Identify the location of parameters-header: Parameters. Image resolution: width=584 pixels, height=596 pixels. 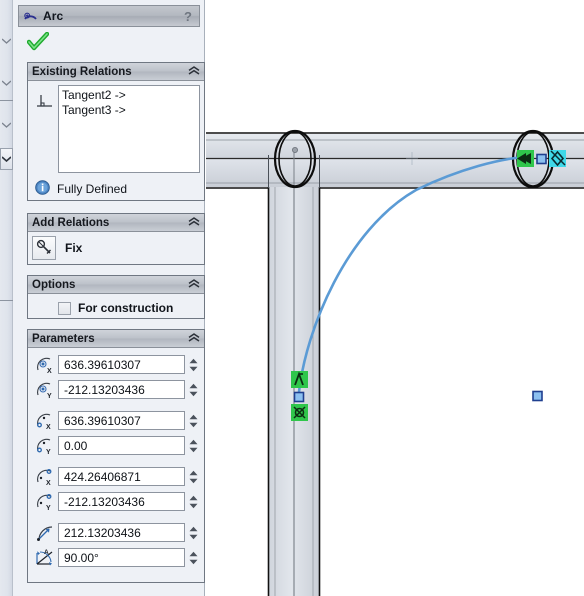
(116, 339).